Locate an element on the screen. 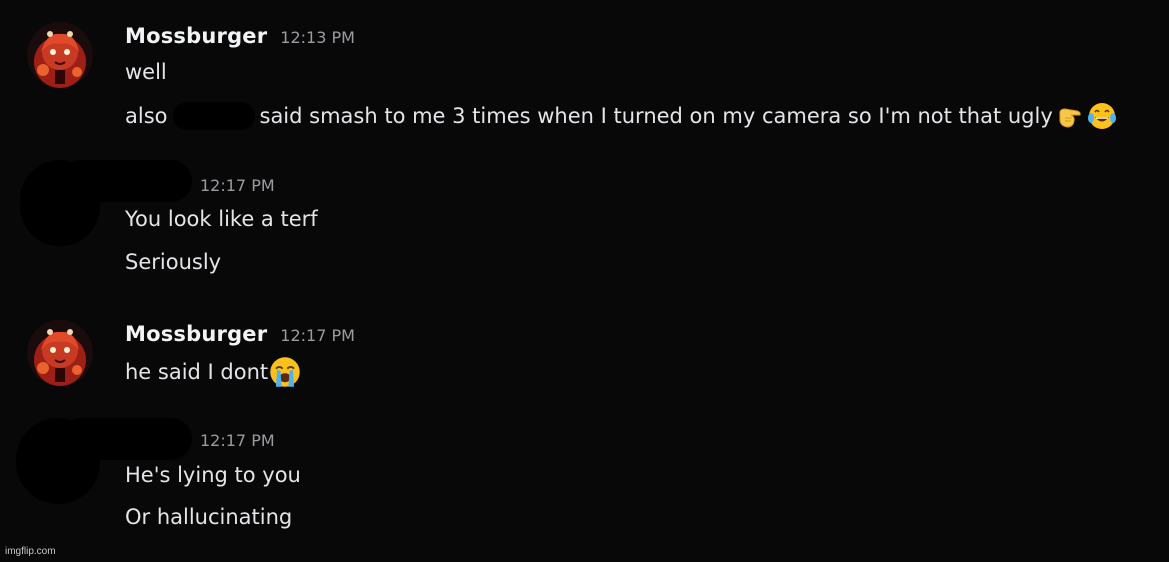  message-text: he said I dont is located at coordinates (213, 372).